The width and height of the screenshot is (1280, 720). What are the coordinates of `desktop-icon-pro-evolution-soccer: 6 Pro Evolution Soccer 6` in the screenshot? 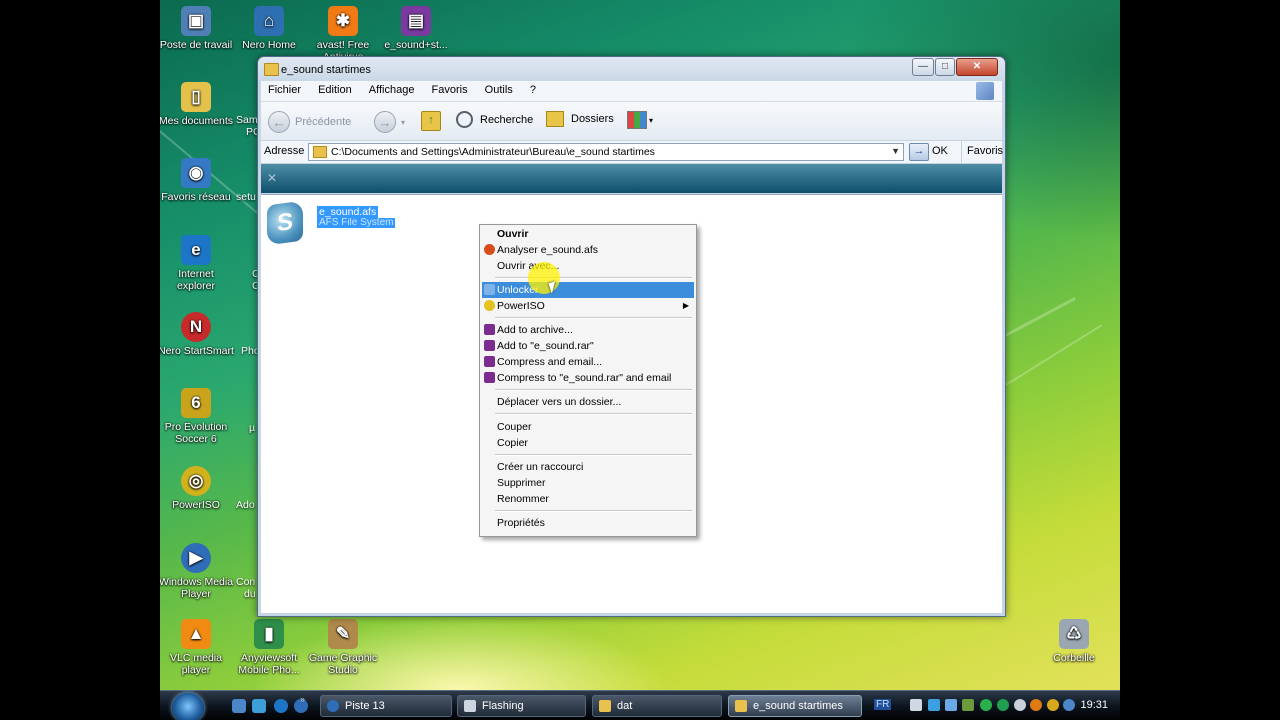 It's located at (197, 416).